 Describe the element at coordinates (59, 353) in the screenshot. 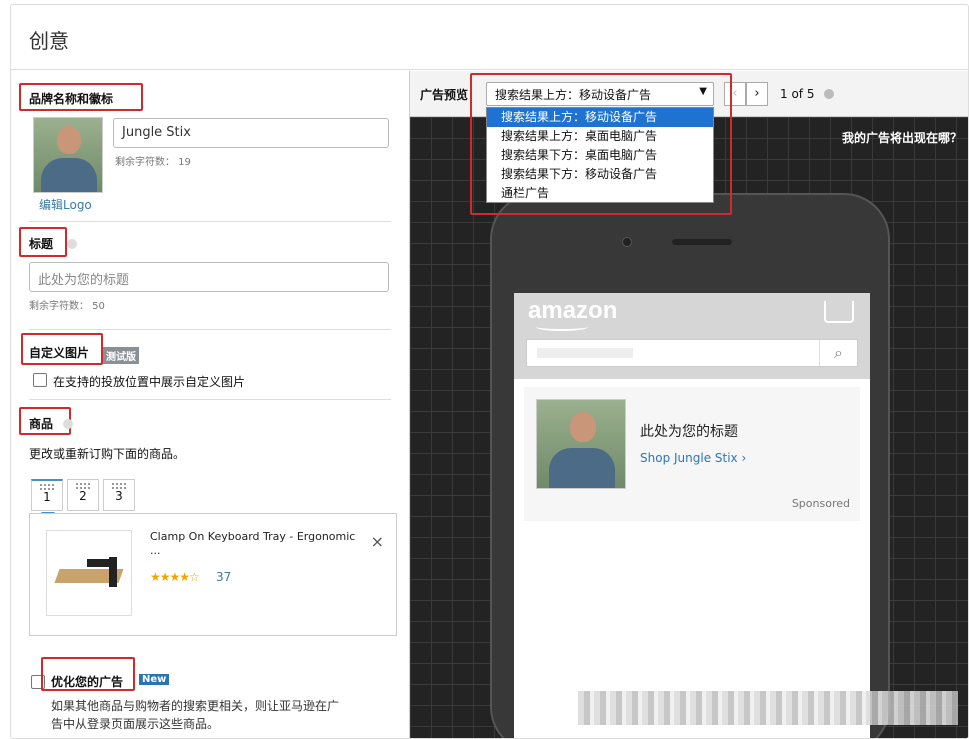

I see `custom-image-section-label: 自定义图片` at that location.